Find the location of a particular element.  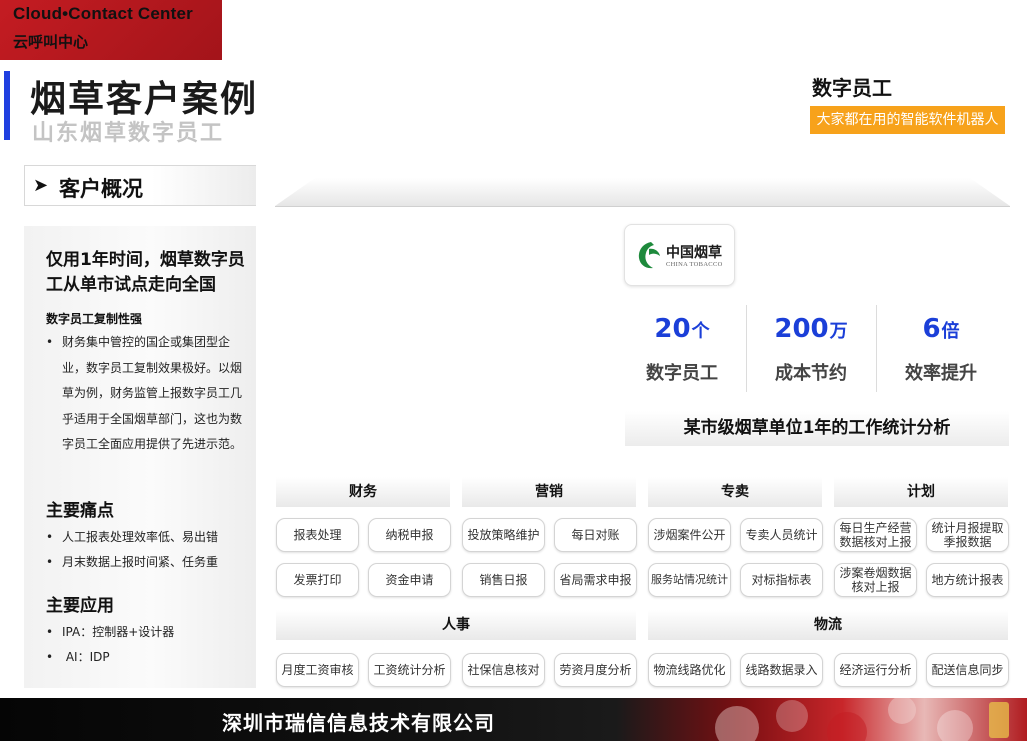

category-monopoly: 专卖 is located at coordinates (735, 492).